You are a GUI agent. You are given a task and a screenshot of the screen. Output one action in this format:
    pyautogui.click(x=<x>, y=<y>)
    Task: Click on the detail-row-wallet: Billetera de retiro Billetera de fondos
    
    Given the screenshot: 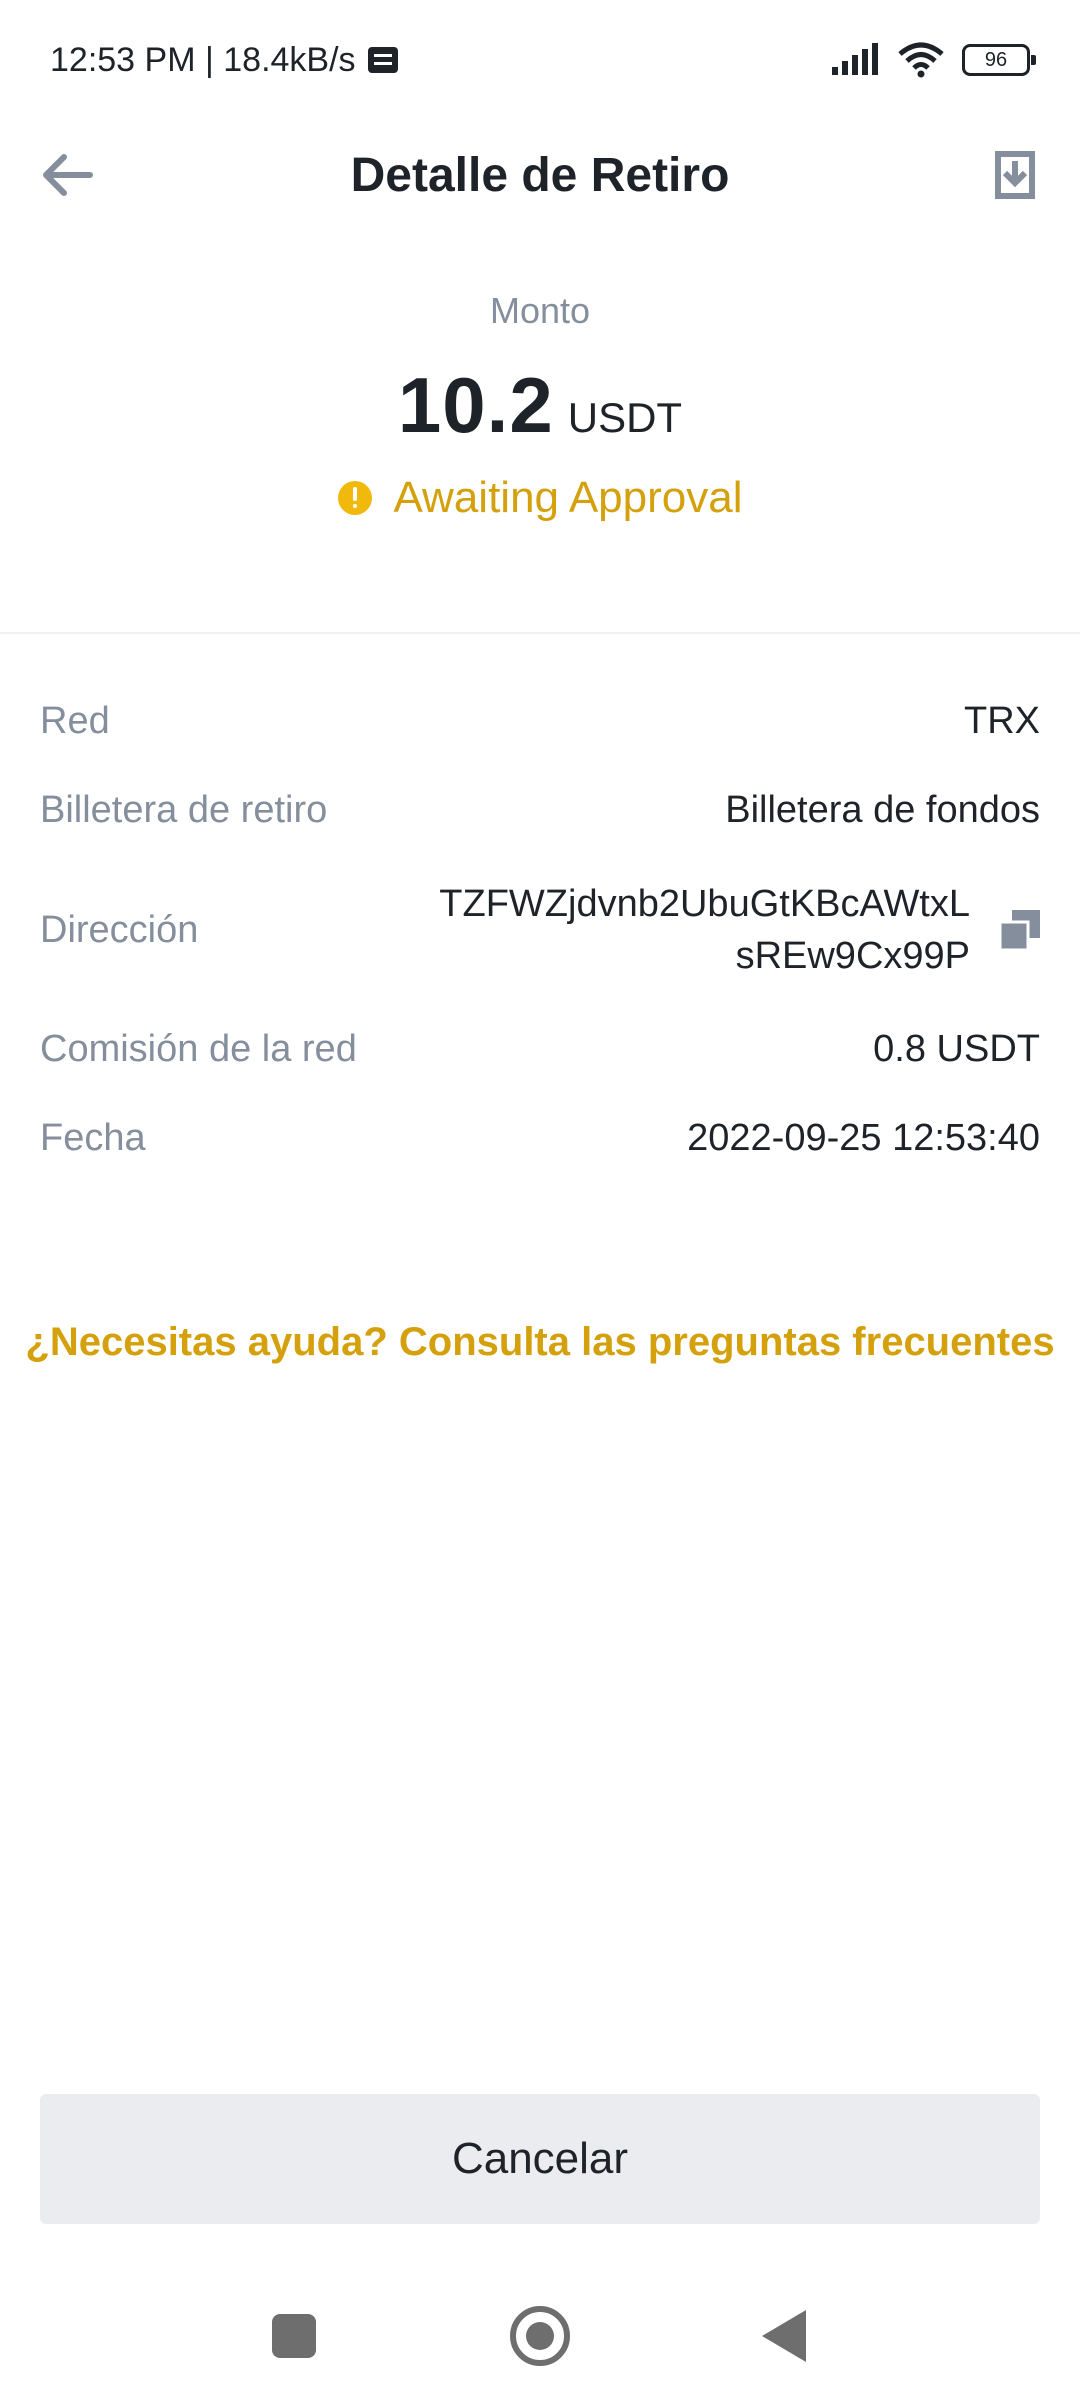 What is the action you would take?
    pyautogui.click(x=540, y=810)
    